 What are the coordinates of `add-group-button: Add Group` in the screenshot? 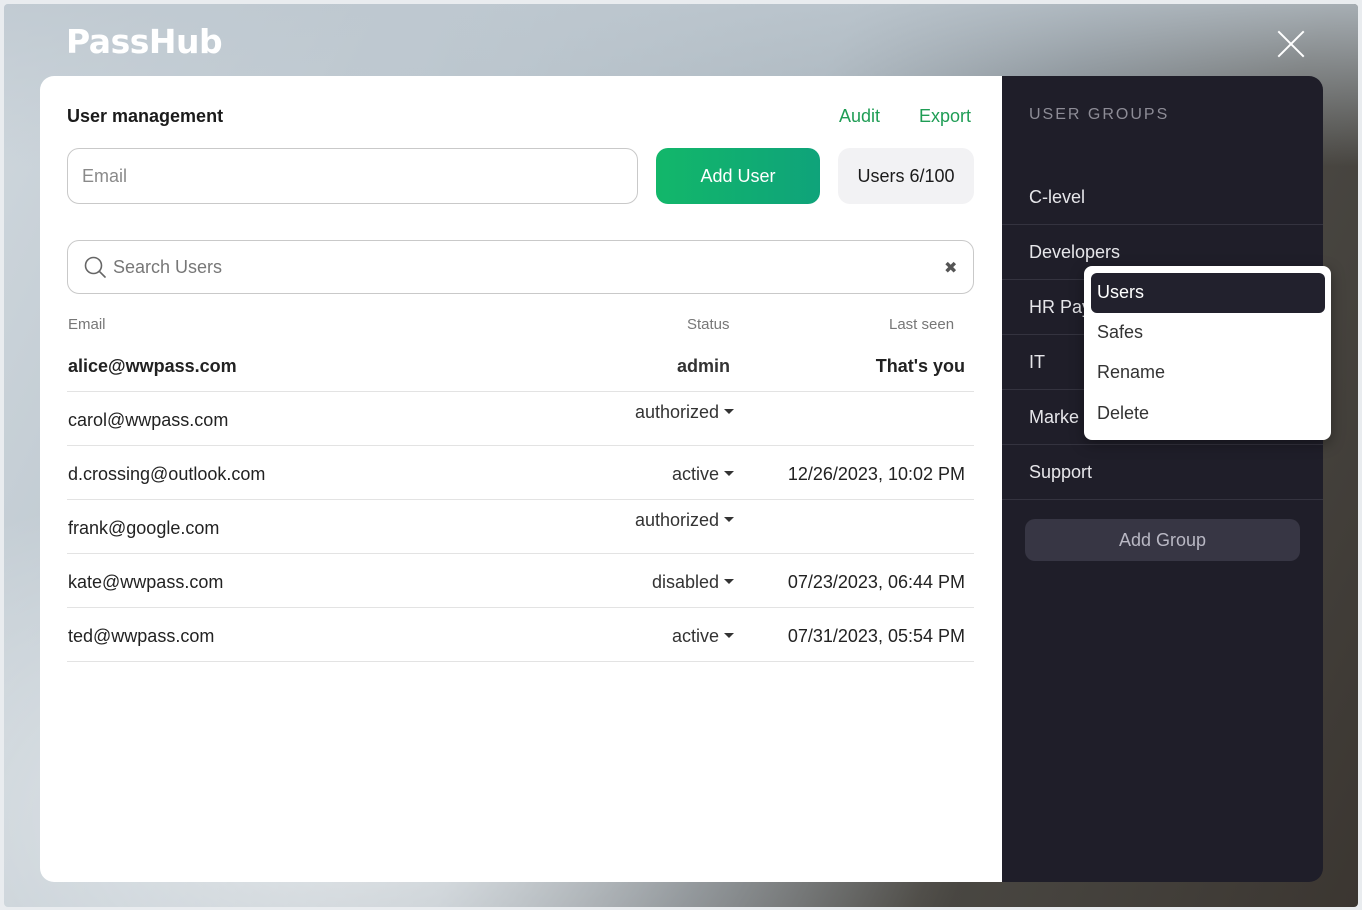 It's located at (1162, 540).